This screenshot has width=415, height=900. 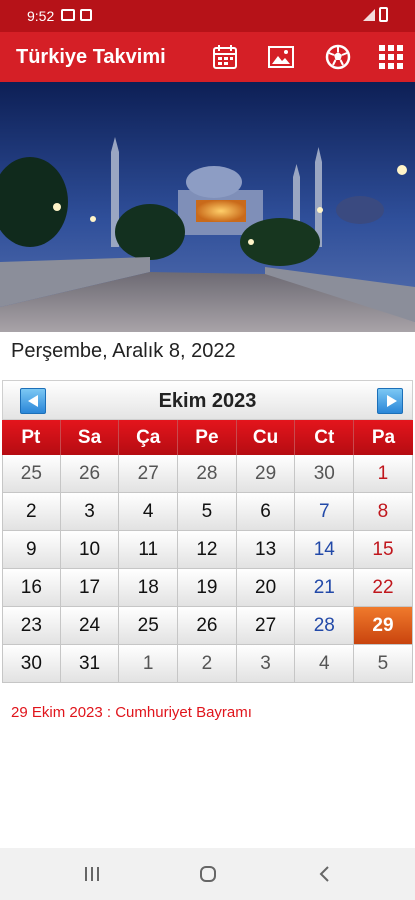 I want to click on today-date: Perşembe, Aralık 8, 2022, so click(x=123, y=351).